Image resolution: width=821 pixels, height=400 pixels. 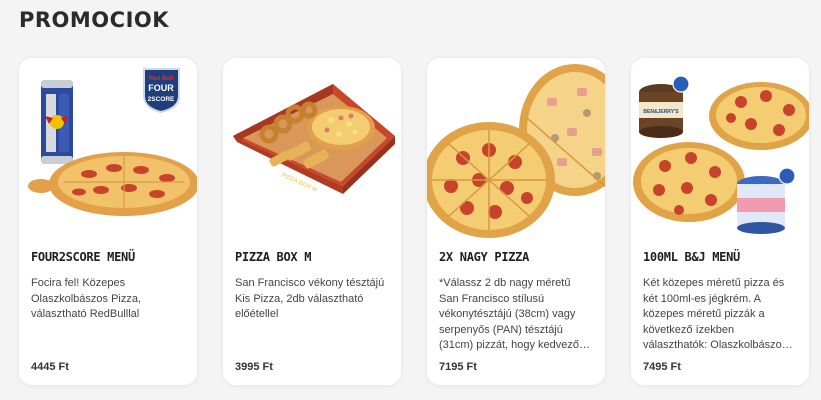 I want to click on tub-brand-label: BEN&JERRY'S, so click(x=661, y=112).